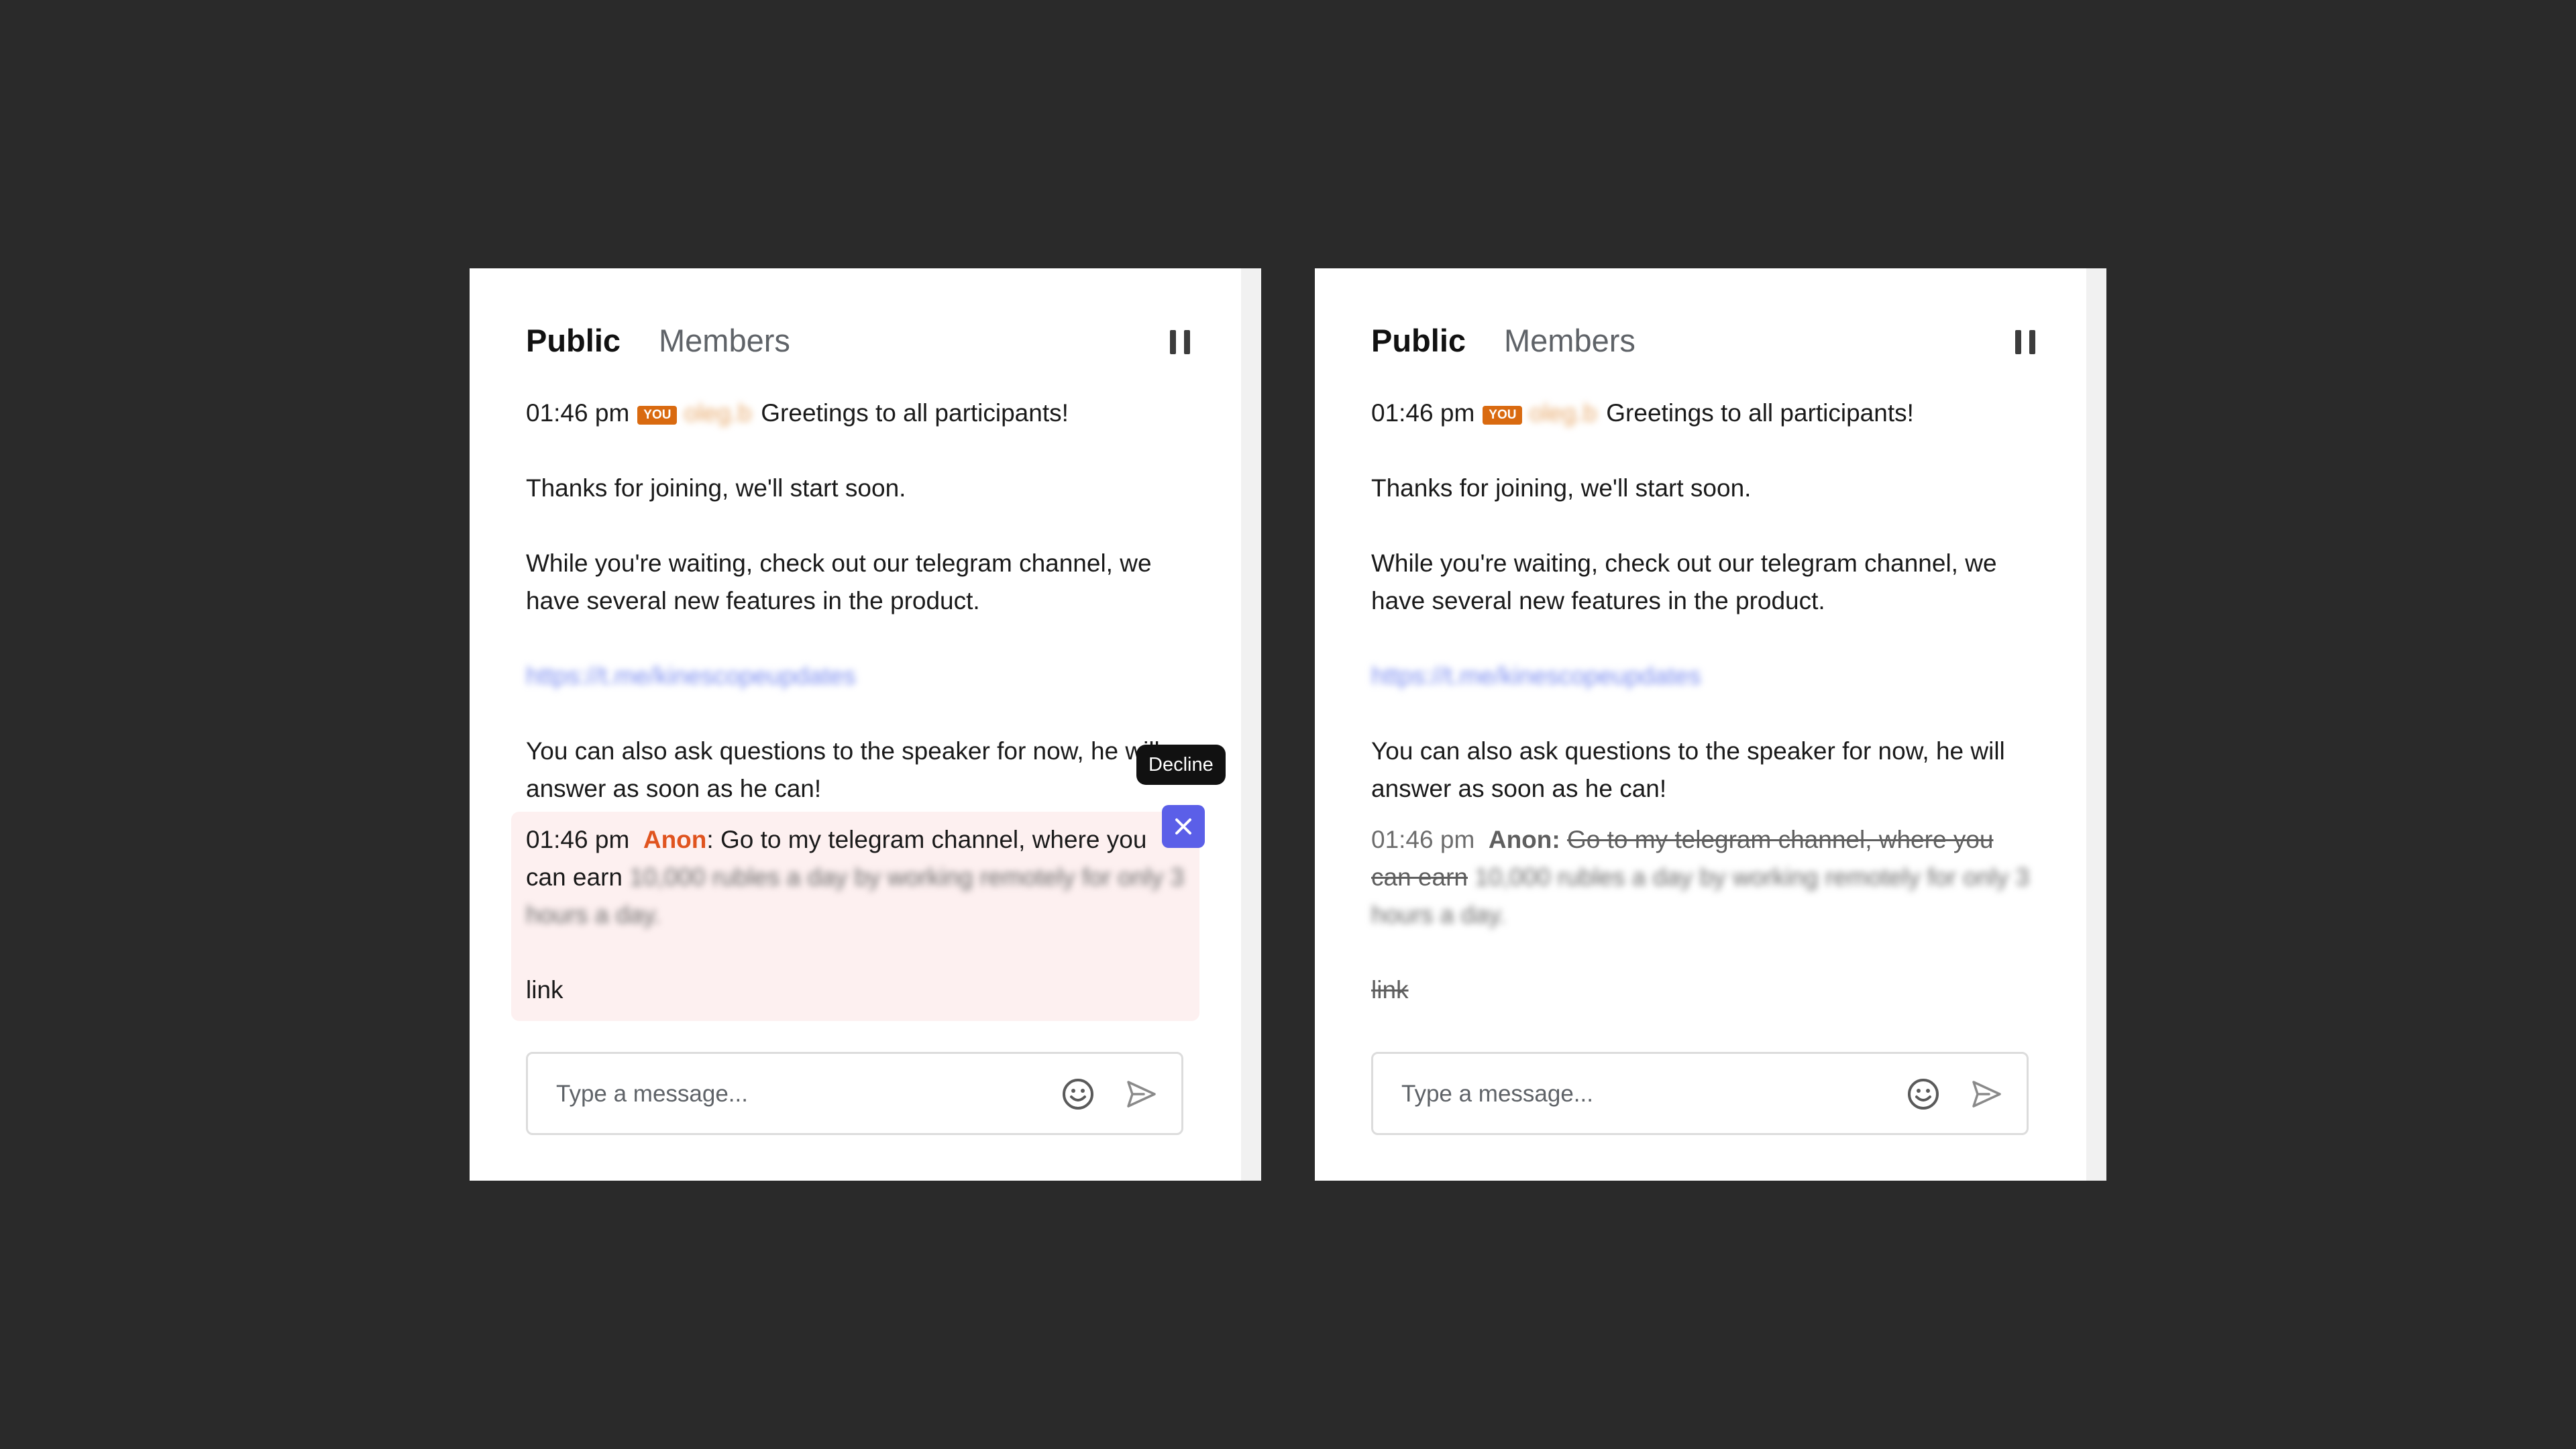 The height and width of the screenshot is (1449, 2576). What do you see at coordinates (593, 914) in the screenshot?
I see `flagged-blurred-text-end: hours a day.` at bounding box center [593, 914].